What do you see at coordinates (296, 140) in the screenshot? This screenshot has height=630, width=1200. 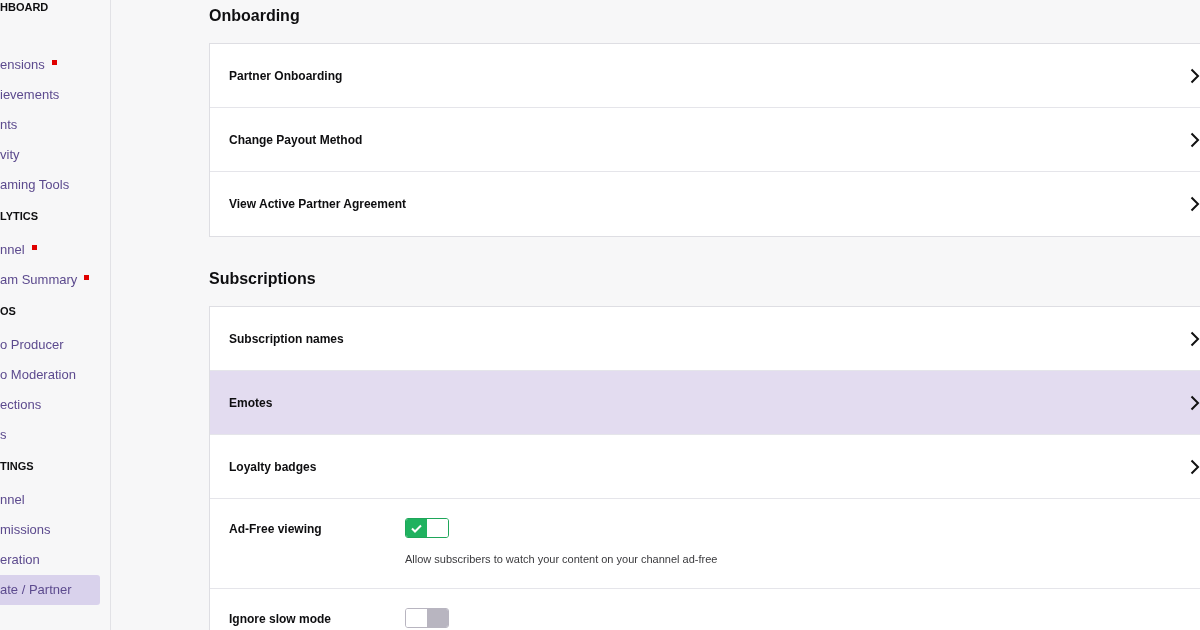 I see `link-label: Change Payout Method` at bounding box center [296, 140].